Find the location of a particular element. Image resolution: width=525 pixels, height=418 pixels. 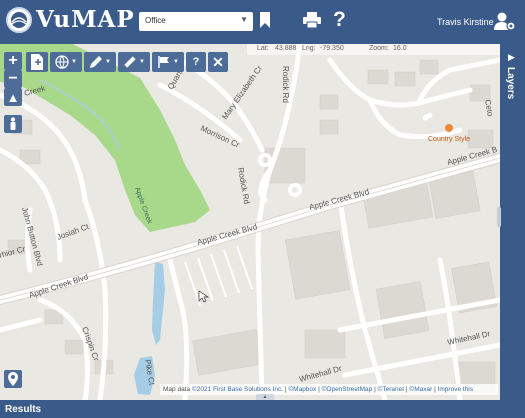

draw-tools-button: ▼ is located at coordinates (100, 62).